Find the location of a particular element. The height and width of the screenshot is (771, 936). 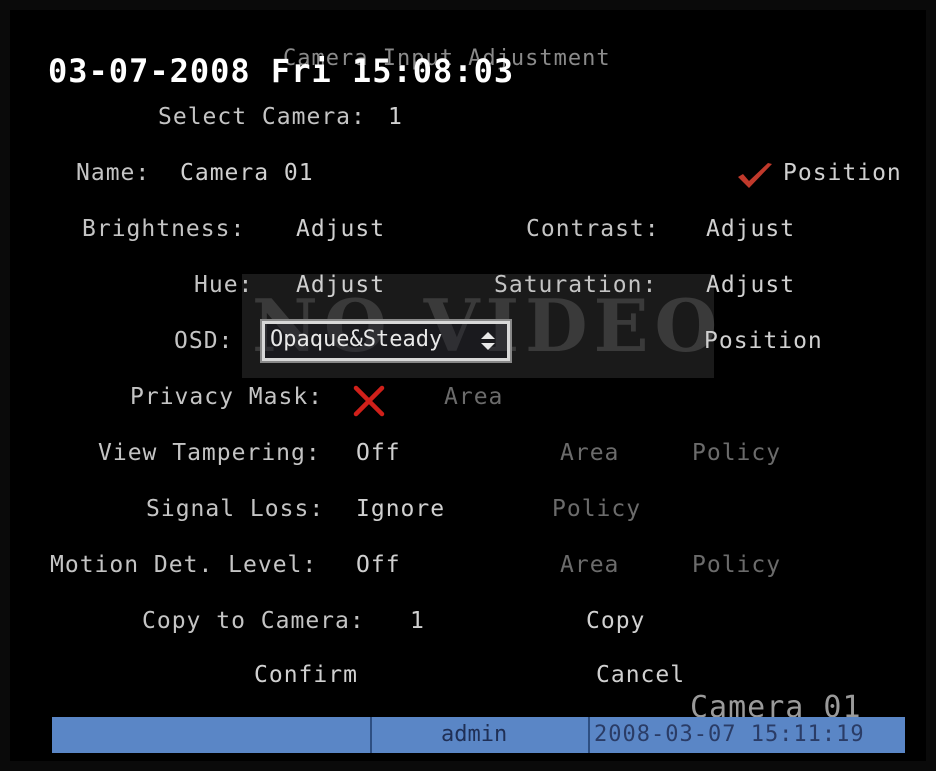

motion-det-label: Motion Det. Level: is located at coordinates (184, 565).